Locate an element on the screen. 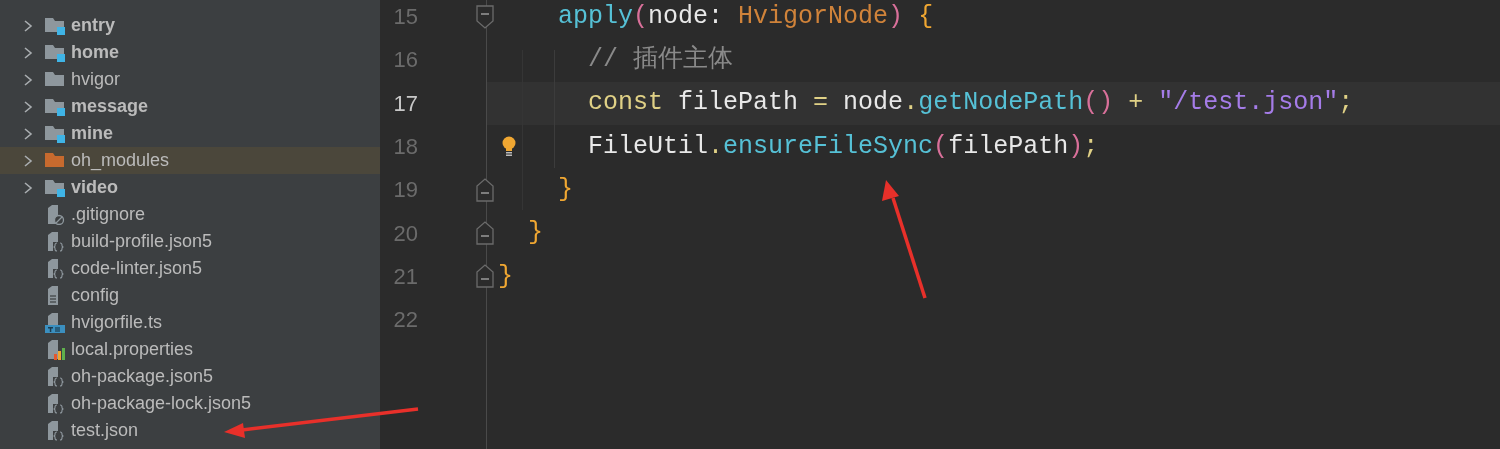 This screenshot has height=449, width=1500. tree-item: video is located at coordinates (190, 187).